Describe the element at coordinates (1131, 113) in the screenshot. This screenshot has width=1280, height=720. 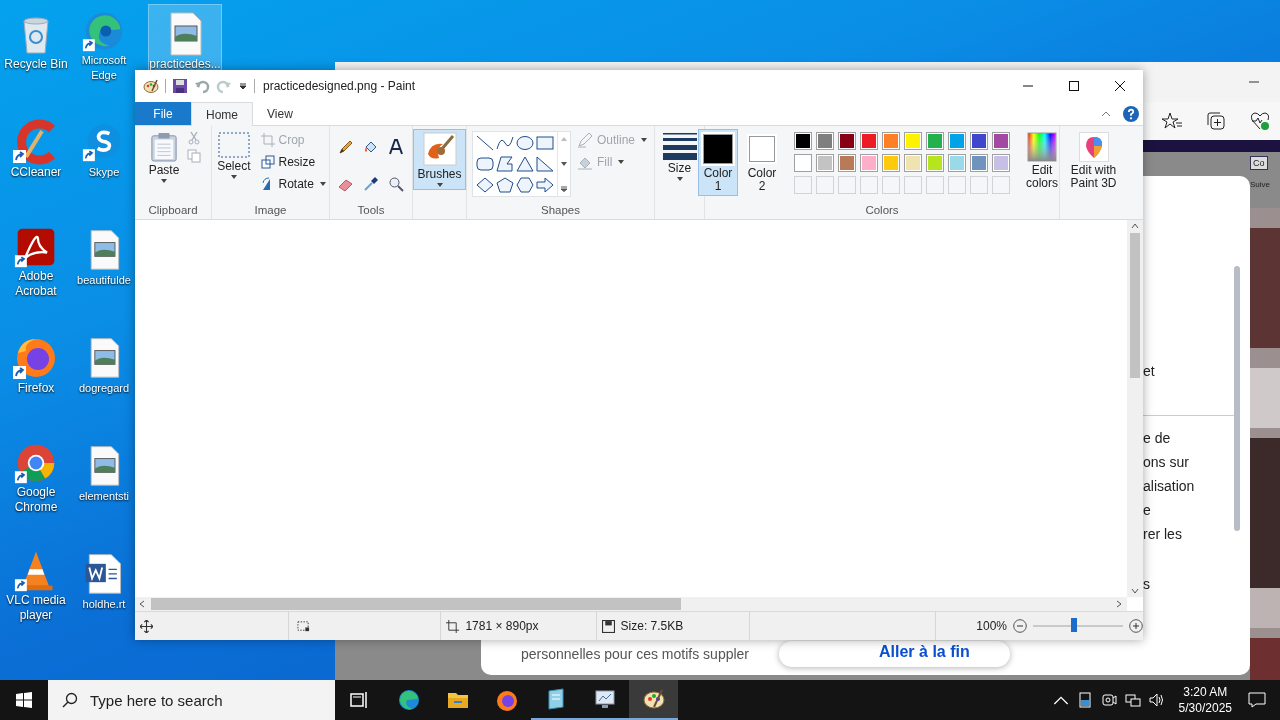
I see `help-icon` at that location.